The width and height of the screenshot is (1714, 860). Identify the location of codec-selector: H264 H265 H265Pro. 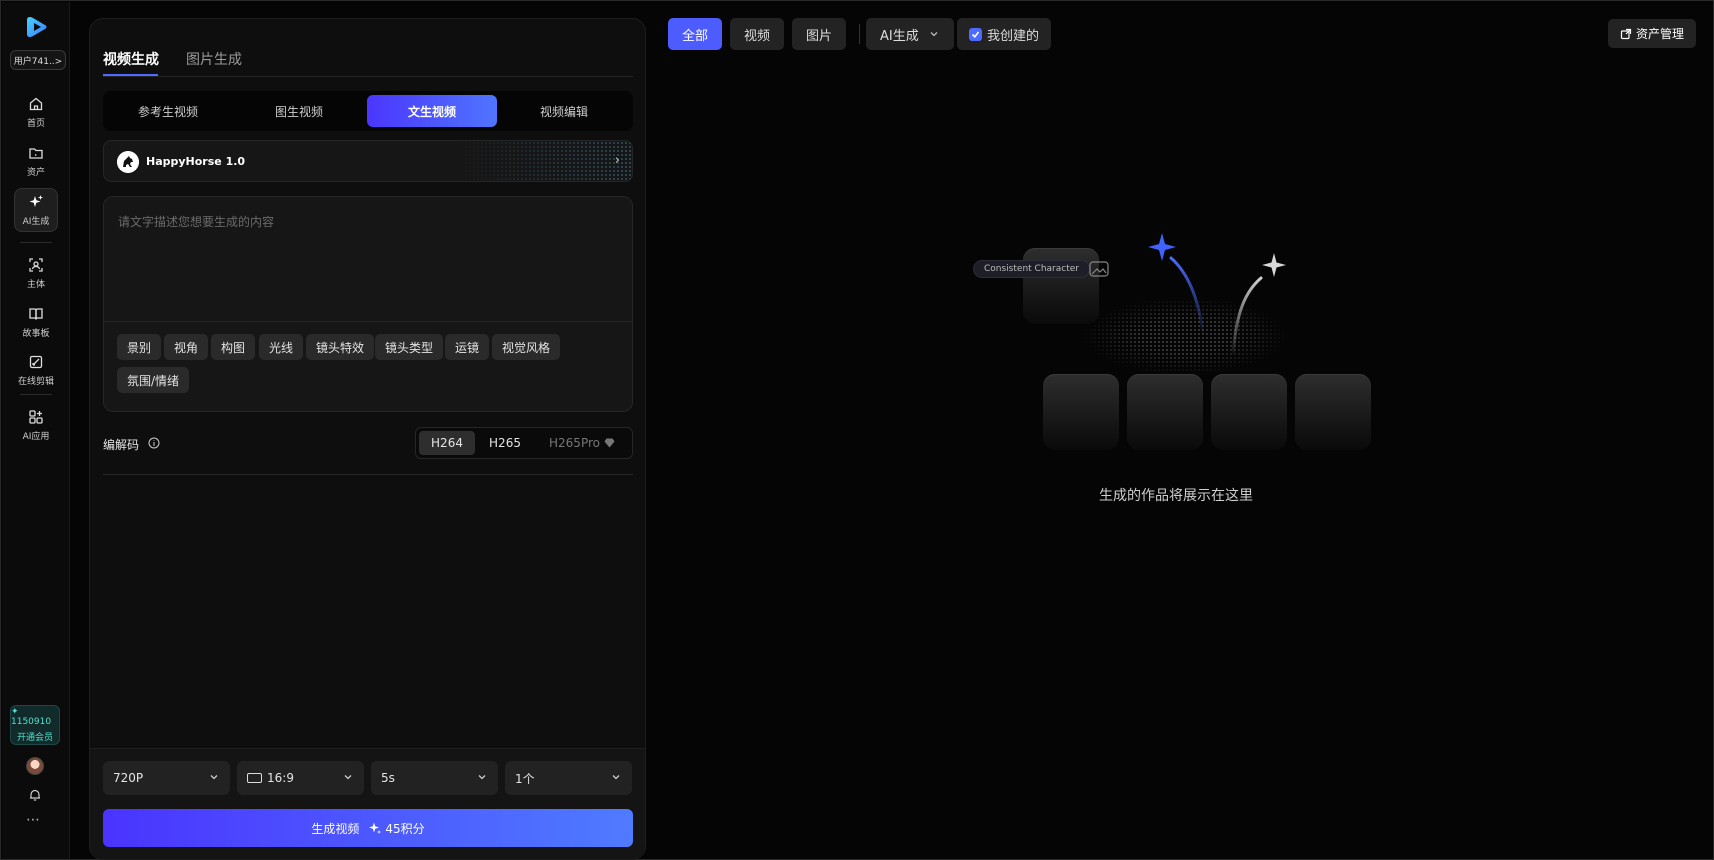
(524, 443).